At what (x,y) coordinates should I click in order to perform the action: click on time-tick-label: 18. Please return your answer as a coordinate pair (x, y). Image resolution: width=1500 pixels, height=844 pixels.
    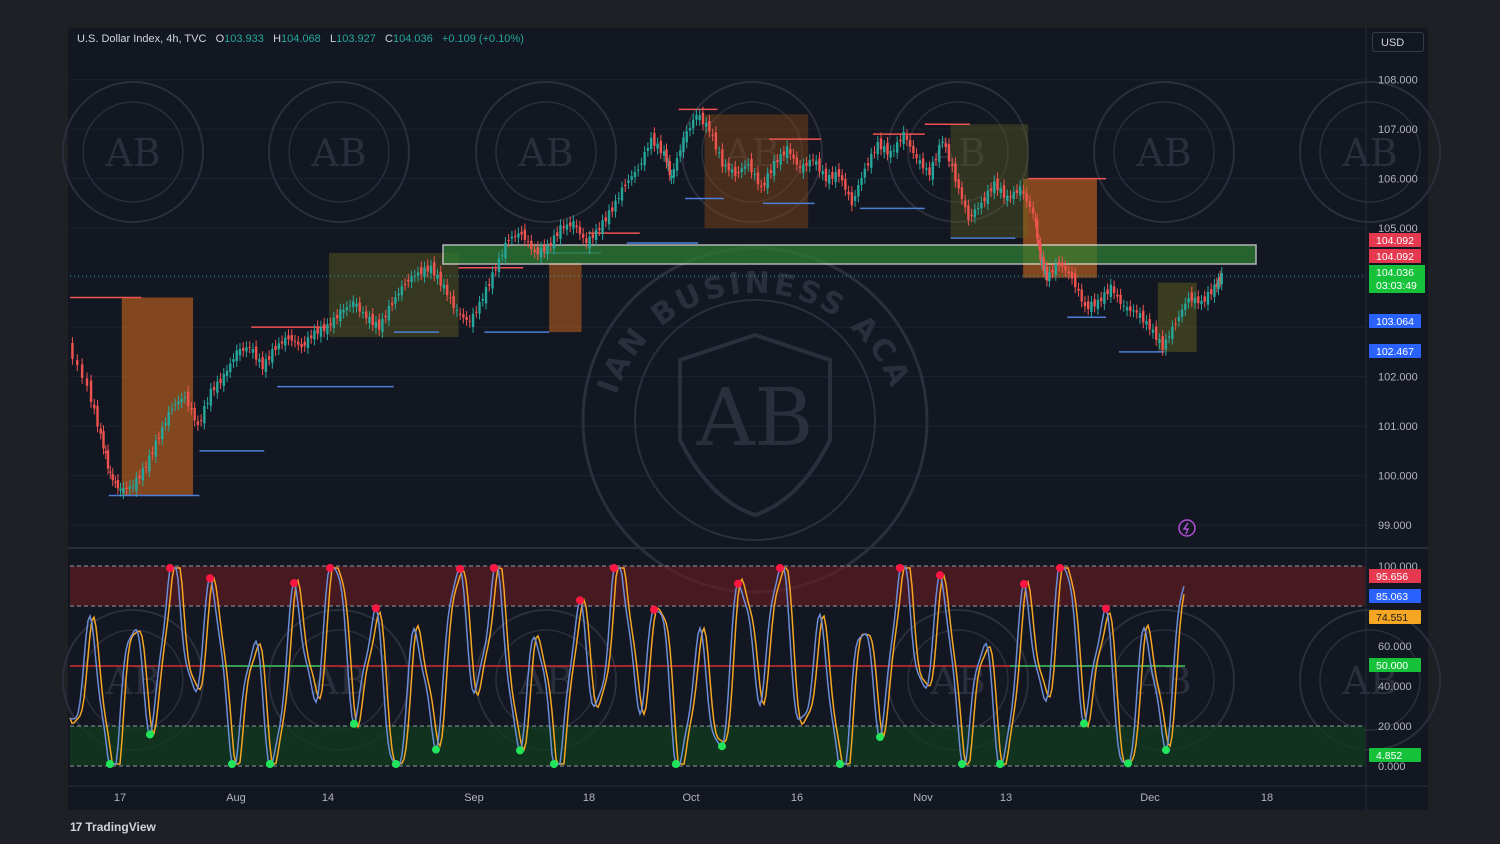
    Looking at the image, I should click on (589, 798).